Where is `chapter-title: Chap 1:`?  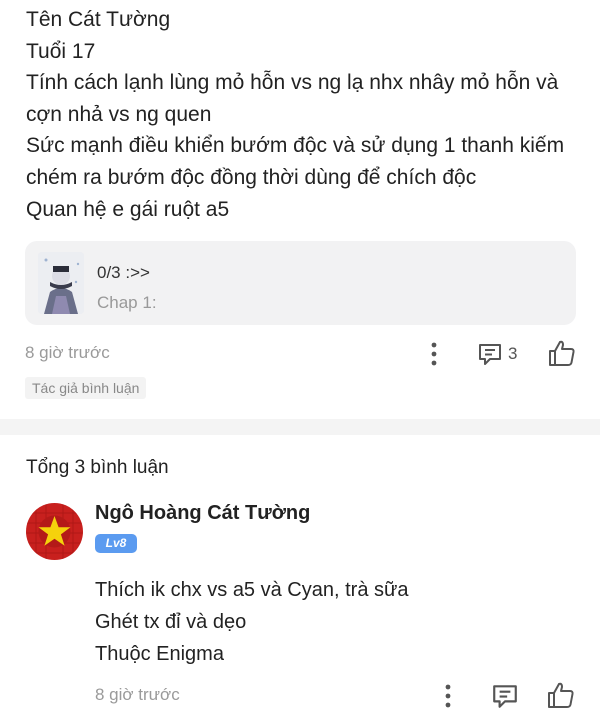 chapter-title: Chap 1: is located at coordinates (127, 302).